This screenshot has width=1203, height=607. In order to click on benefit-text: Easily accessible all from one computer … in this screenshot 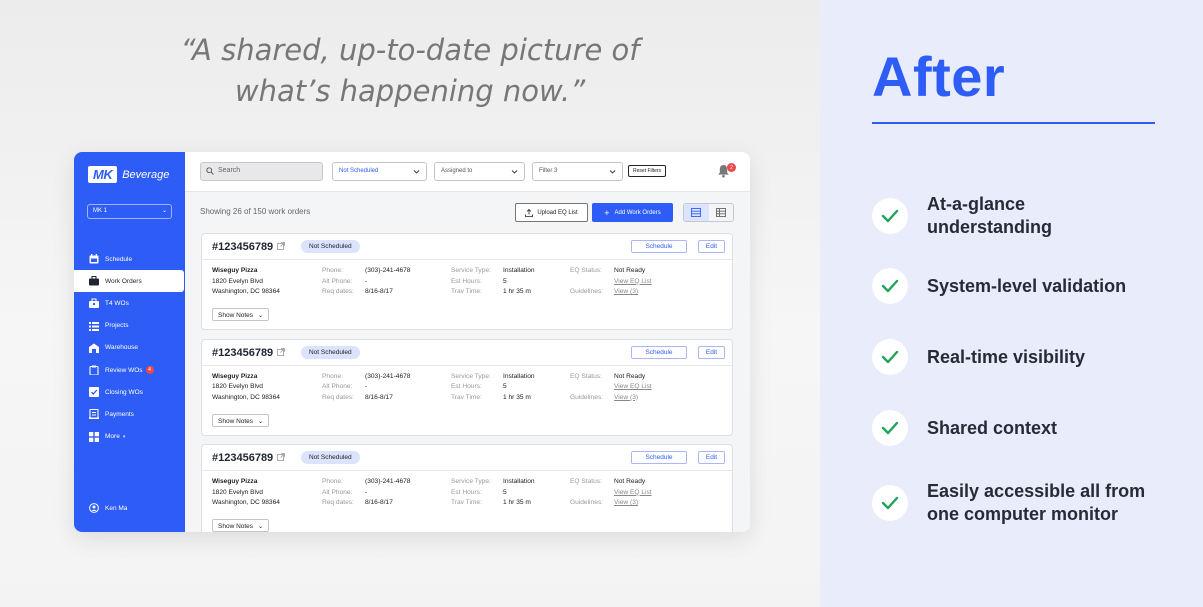, I will do `click(1052, 503)`.